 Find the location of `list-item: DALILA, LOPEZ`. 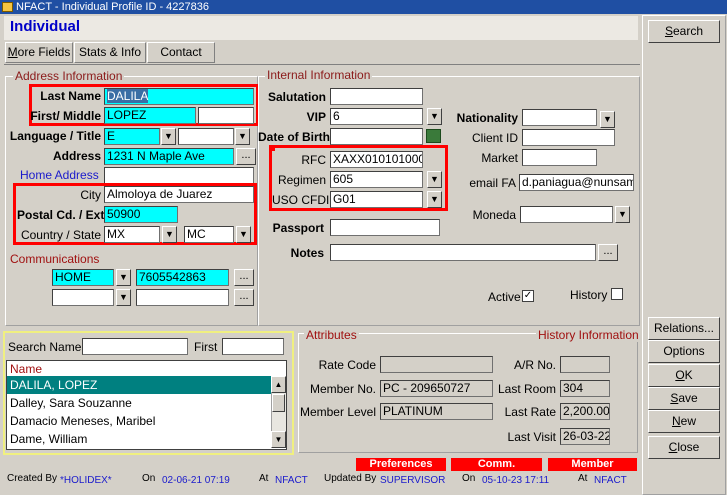

list-item: DALILA, LOPEZ is located at coordinates (139, 385).